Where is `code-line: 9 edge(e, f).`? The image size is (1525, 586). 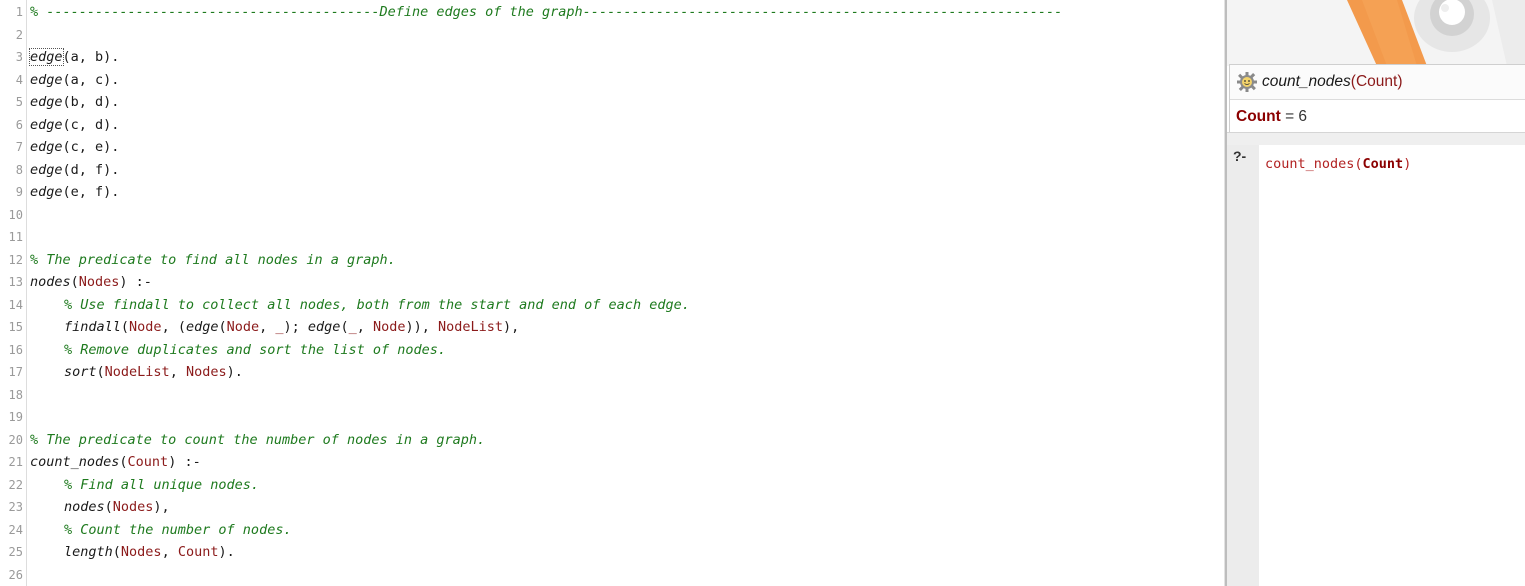 code-line: 9 edge(e, f). is located at coordinates (612, 192).